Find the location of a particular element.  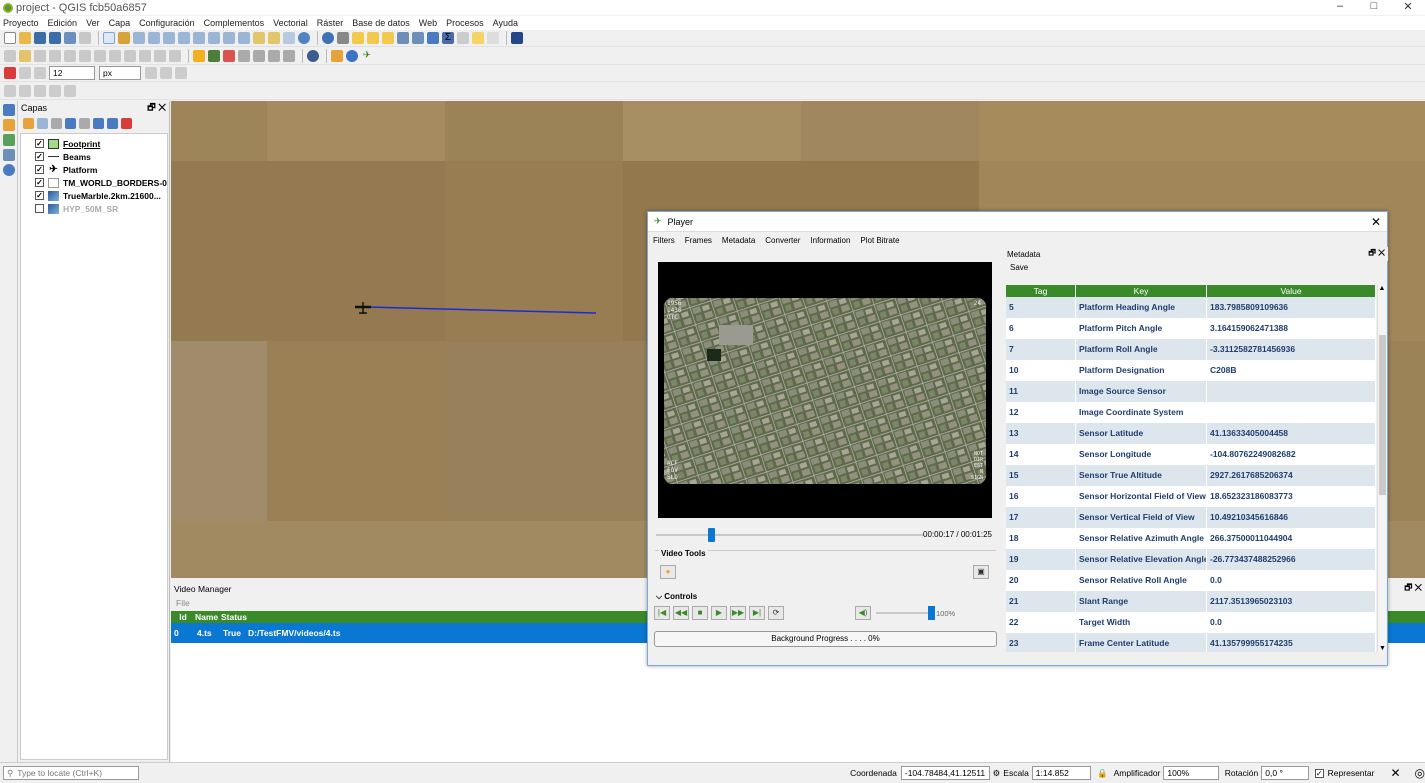

column-header-tag: Tag is located at coordinates (1041, 291).